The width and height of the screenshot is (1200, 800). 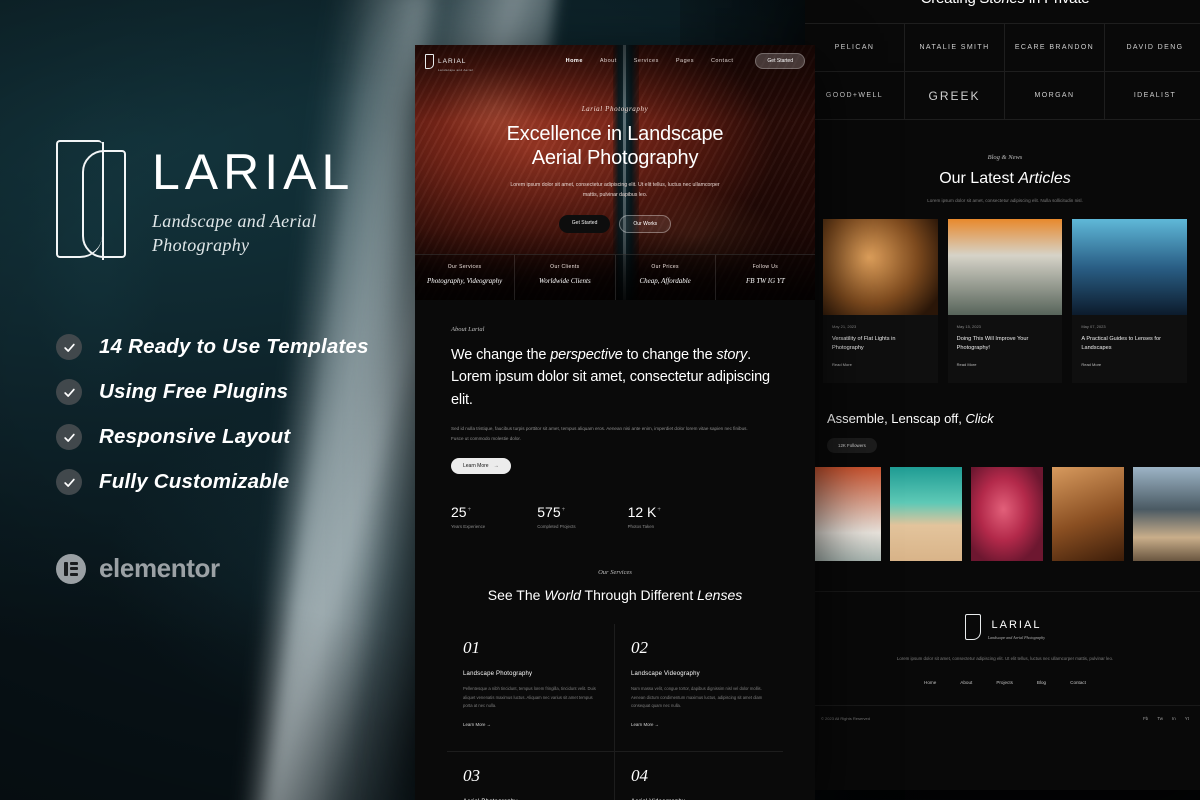 I want to click on about-learn-more-button: Learn More →, so click(x=481, y=465).